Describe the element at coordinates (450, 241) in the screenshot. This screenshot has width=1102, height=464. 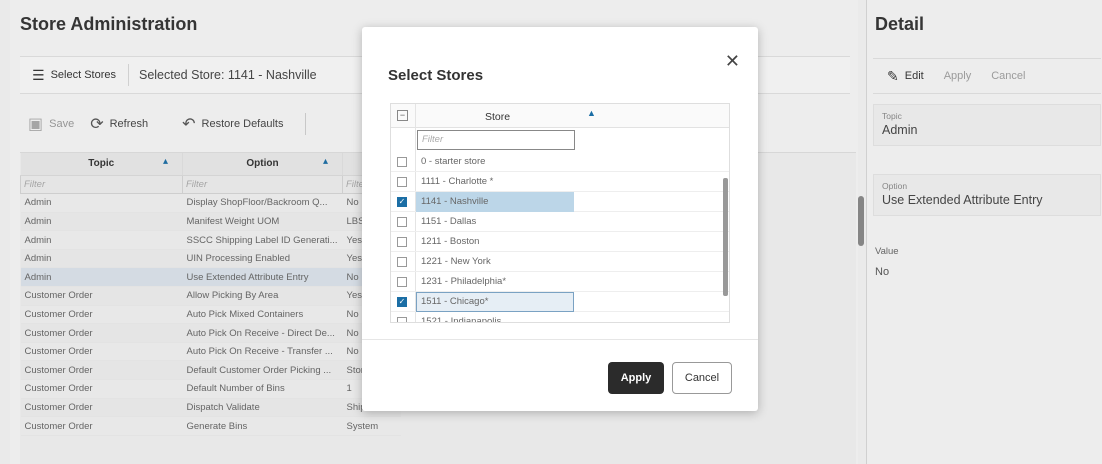
I see `store-label: 1211 - Boston` at that location.